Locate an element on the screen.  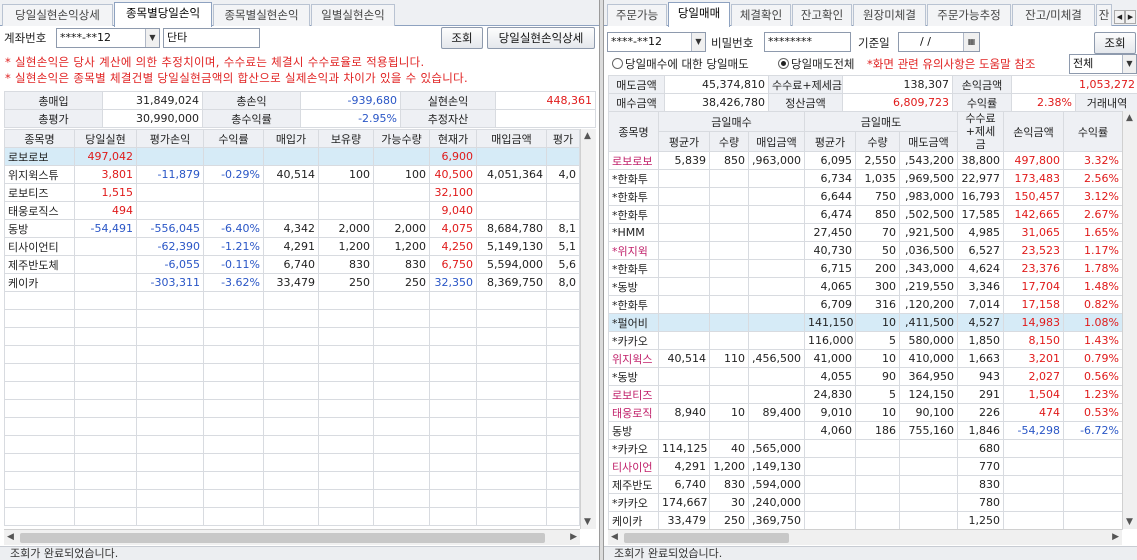
table-row: 티사이언 4,291 1,200,149,130 770 is located at coordinates (865, 466).